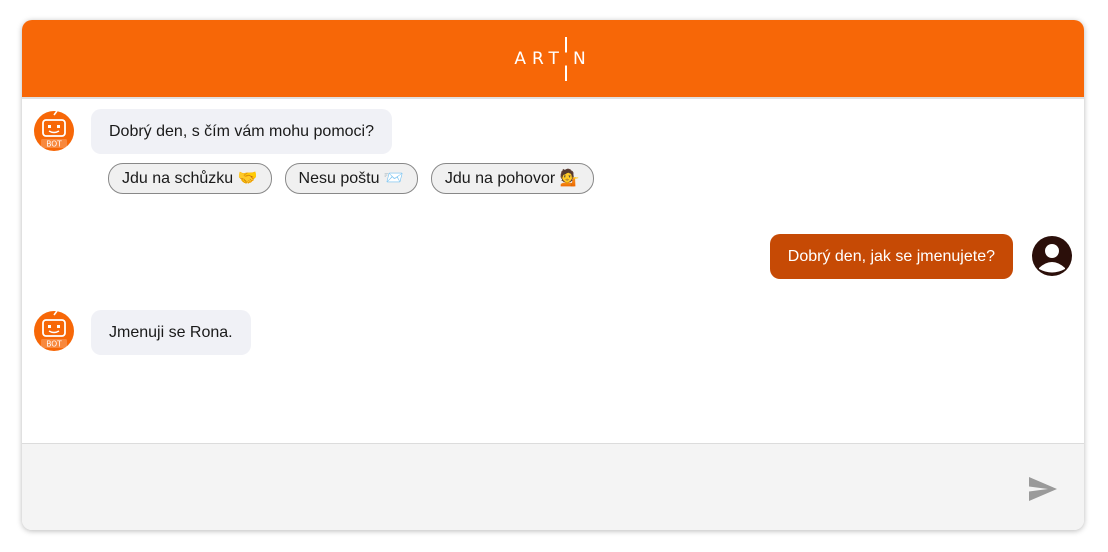  I want to click on user-avatar, so click(1052, 256).